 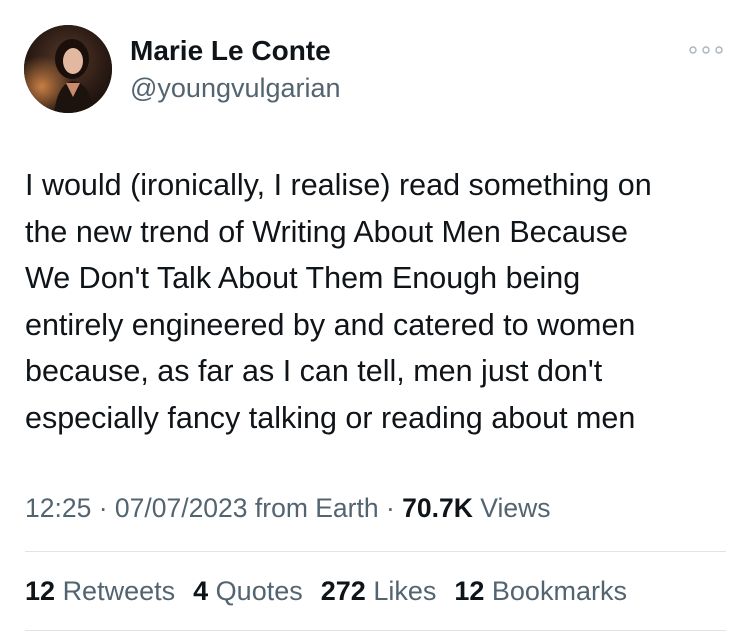 What do you see at coordinates (230, 51) in the screenshot?
I see `author-name: Marie Le Conte` at bounding box center [230, 51].